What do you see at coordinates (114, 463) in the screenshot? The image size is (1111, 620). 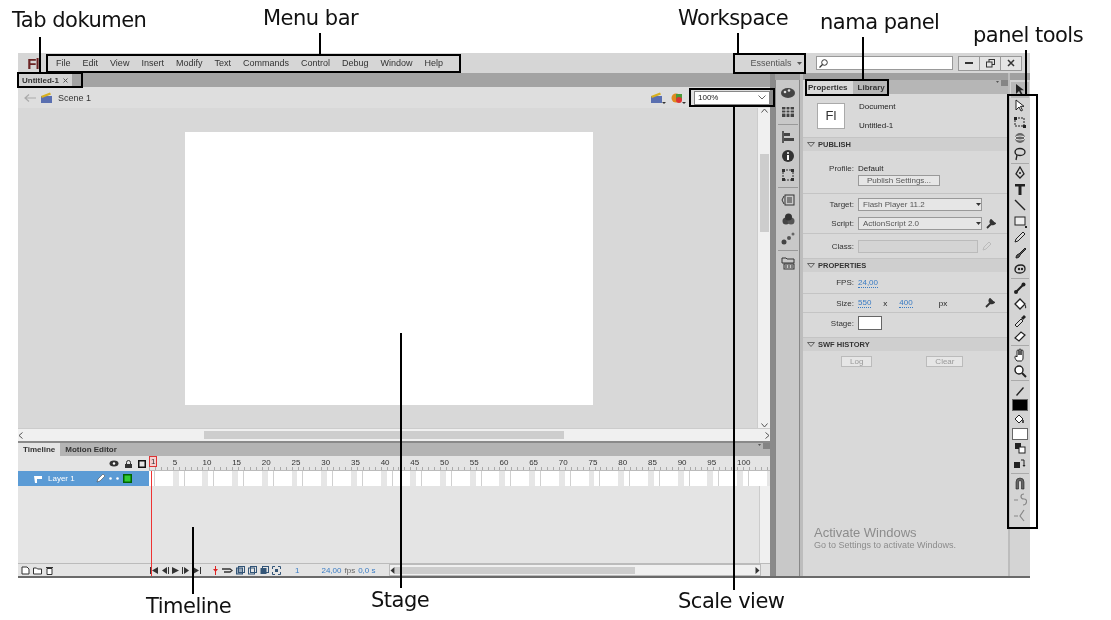 I see `eye-icon` at bounding box center [114, 463].